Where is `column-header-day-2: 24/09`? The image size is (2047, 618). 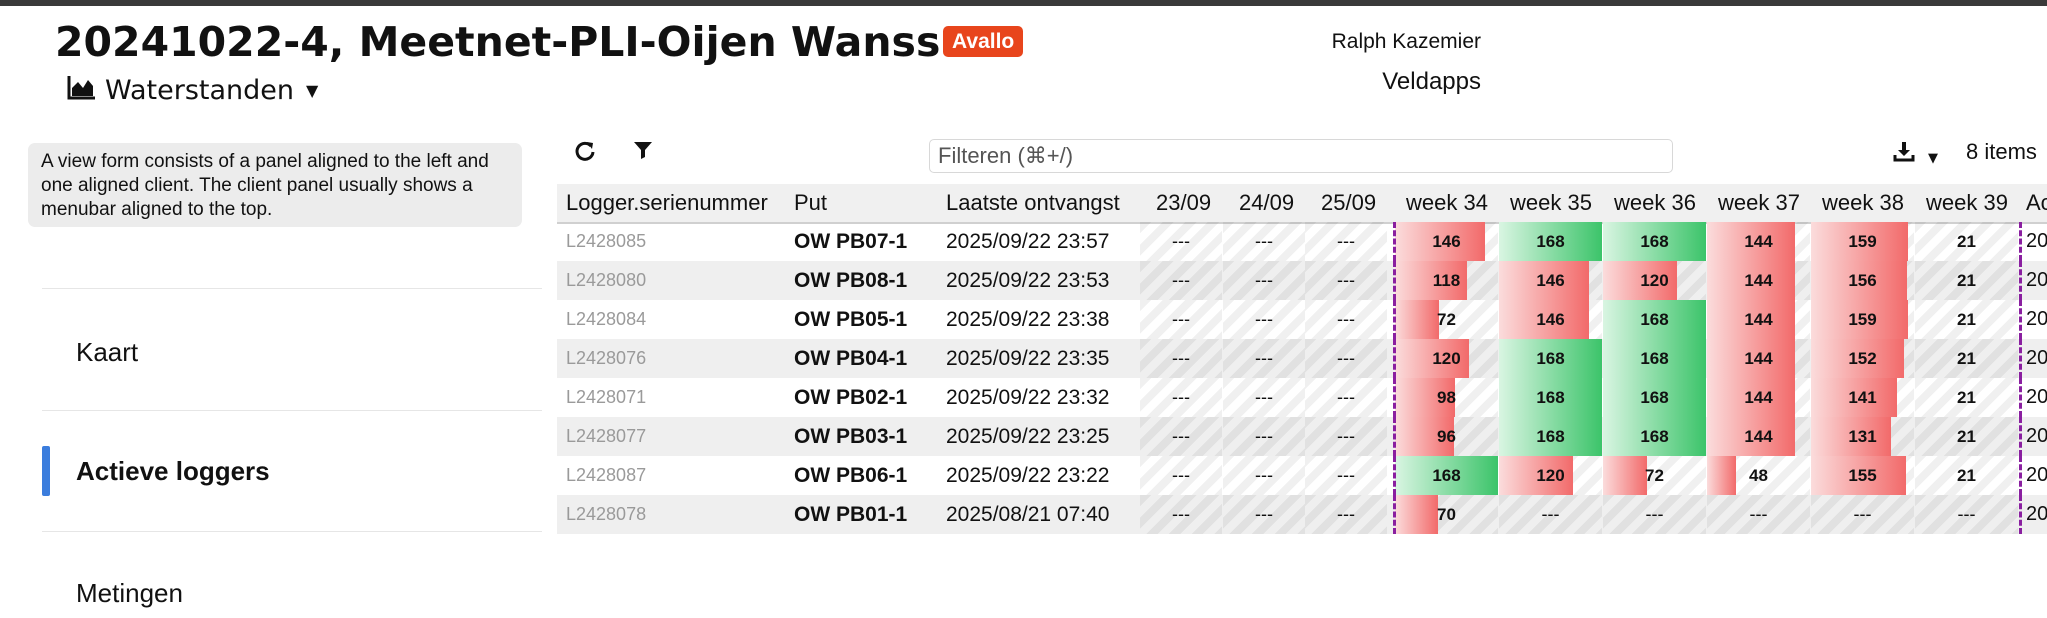 column-header-day-2: 24/09 is located at coordinates (1266, 203).